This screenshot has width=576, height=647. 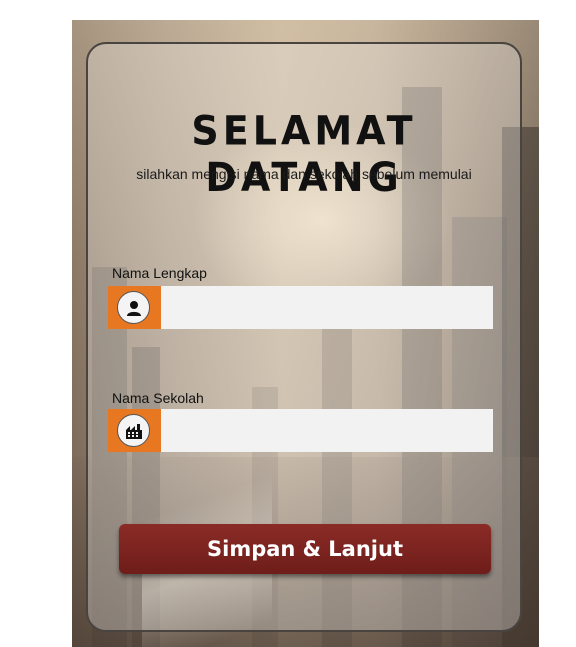 I want to click on school-name-icon-addon, so click(x=134, y=430).